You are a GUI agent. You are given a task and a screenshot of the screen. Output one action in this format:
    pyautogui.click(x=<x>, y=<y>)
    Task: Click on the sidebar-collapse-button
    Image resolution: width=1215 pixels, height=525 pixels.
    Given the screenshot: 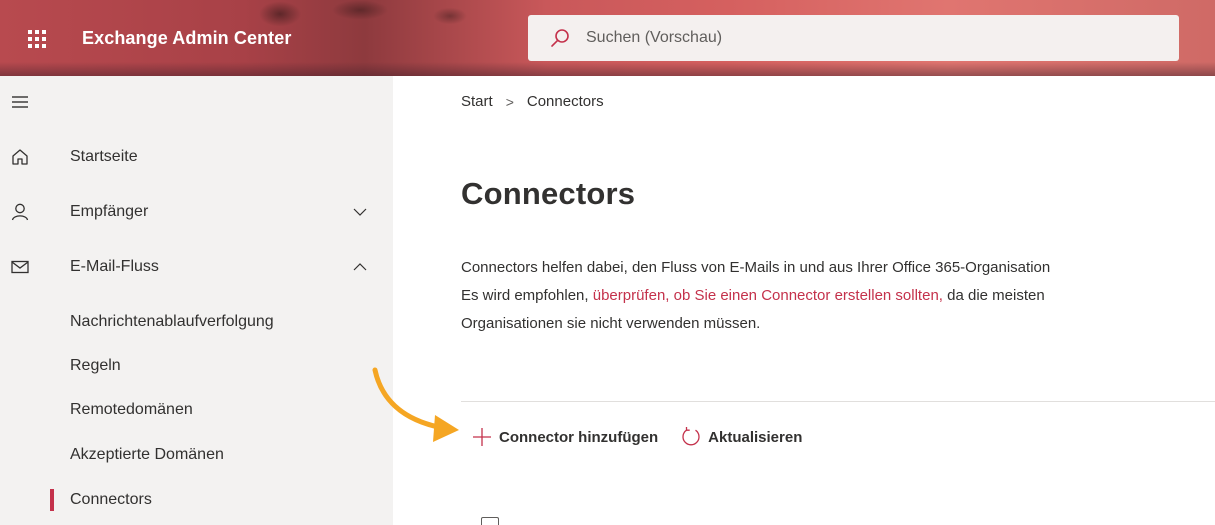 What is the action you would take?
    pyautogui.click(x=196, y=102)
    